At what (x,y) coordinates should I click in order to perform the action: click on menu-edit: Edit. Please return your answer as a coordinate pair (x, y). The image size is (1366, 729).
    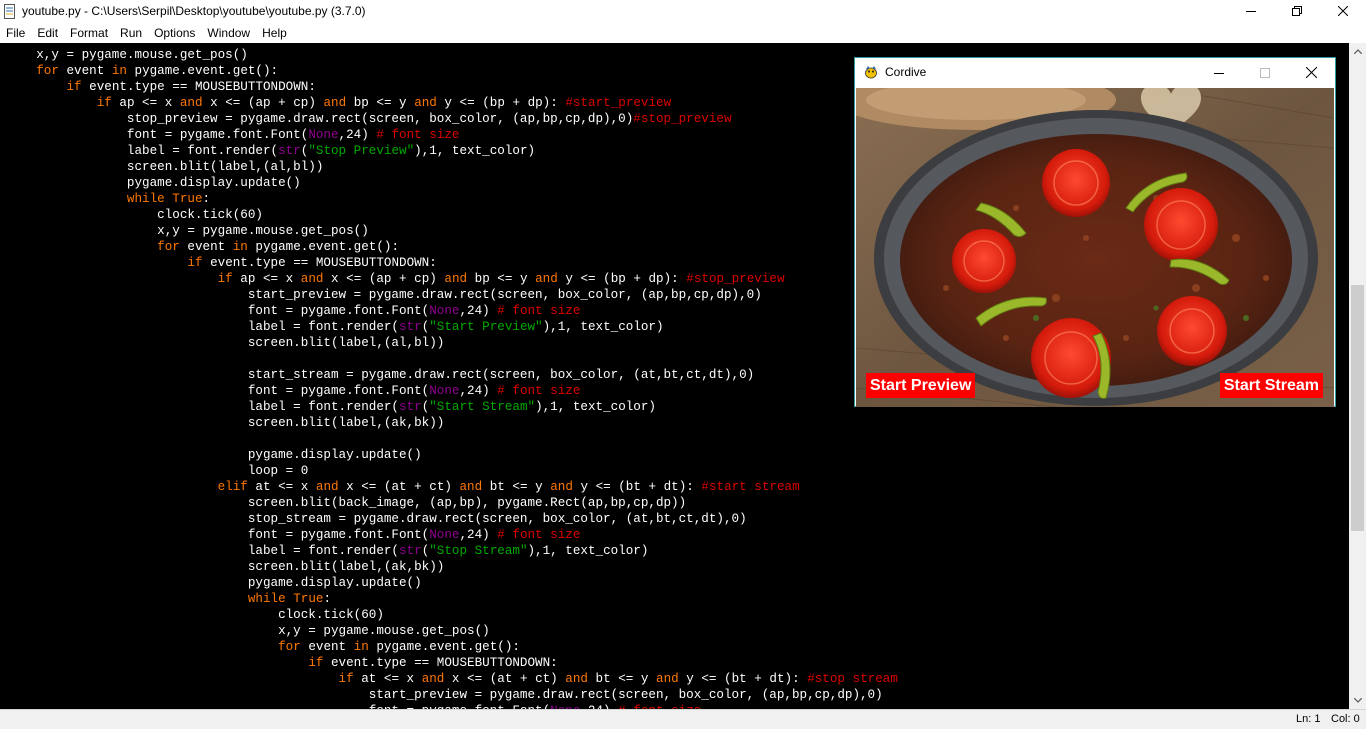
    Looking at the image, I should click on (47, 33).